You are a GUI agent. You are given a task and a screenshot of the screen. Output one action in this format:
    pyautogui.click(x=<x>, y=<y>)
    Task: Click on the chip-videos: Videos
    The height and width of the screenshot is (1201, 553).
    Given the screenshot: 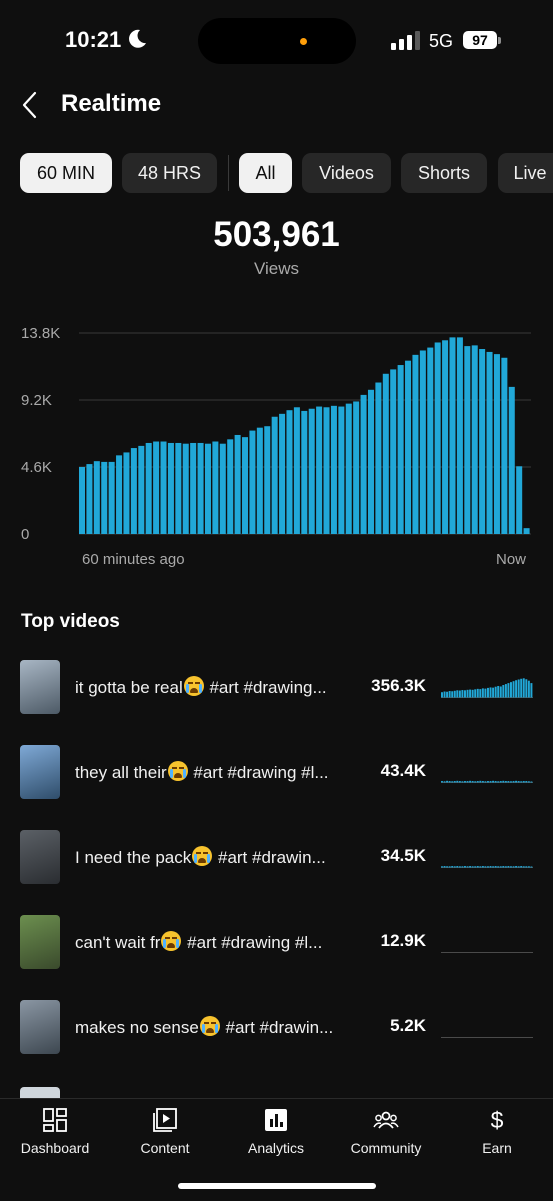 What is the action you would take?
    pyautogui.click(x=346, y=173)
    